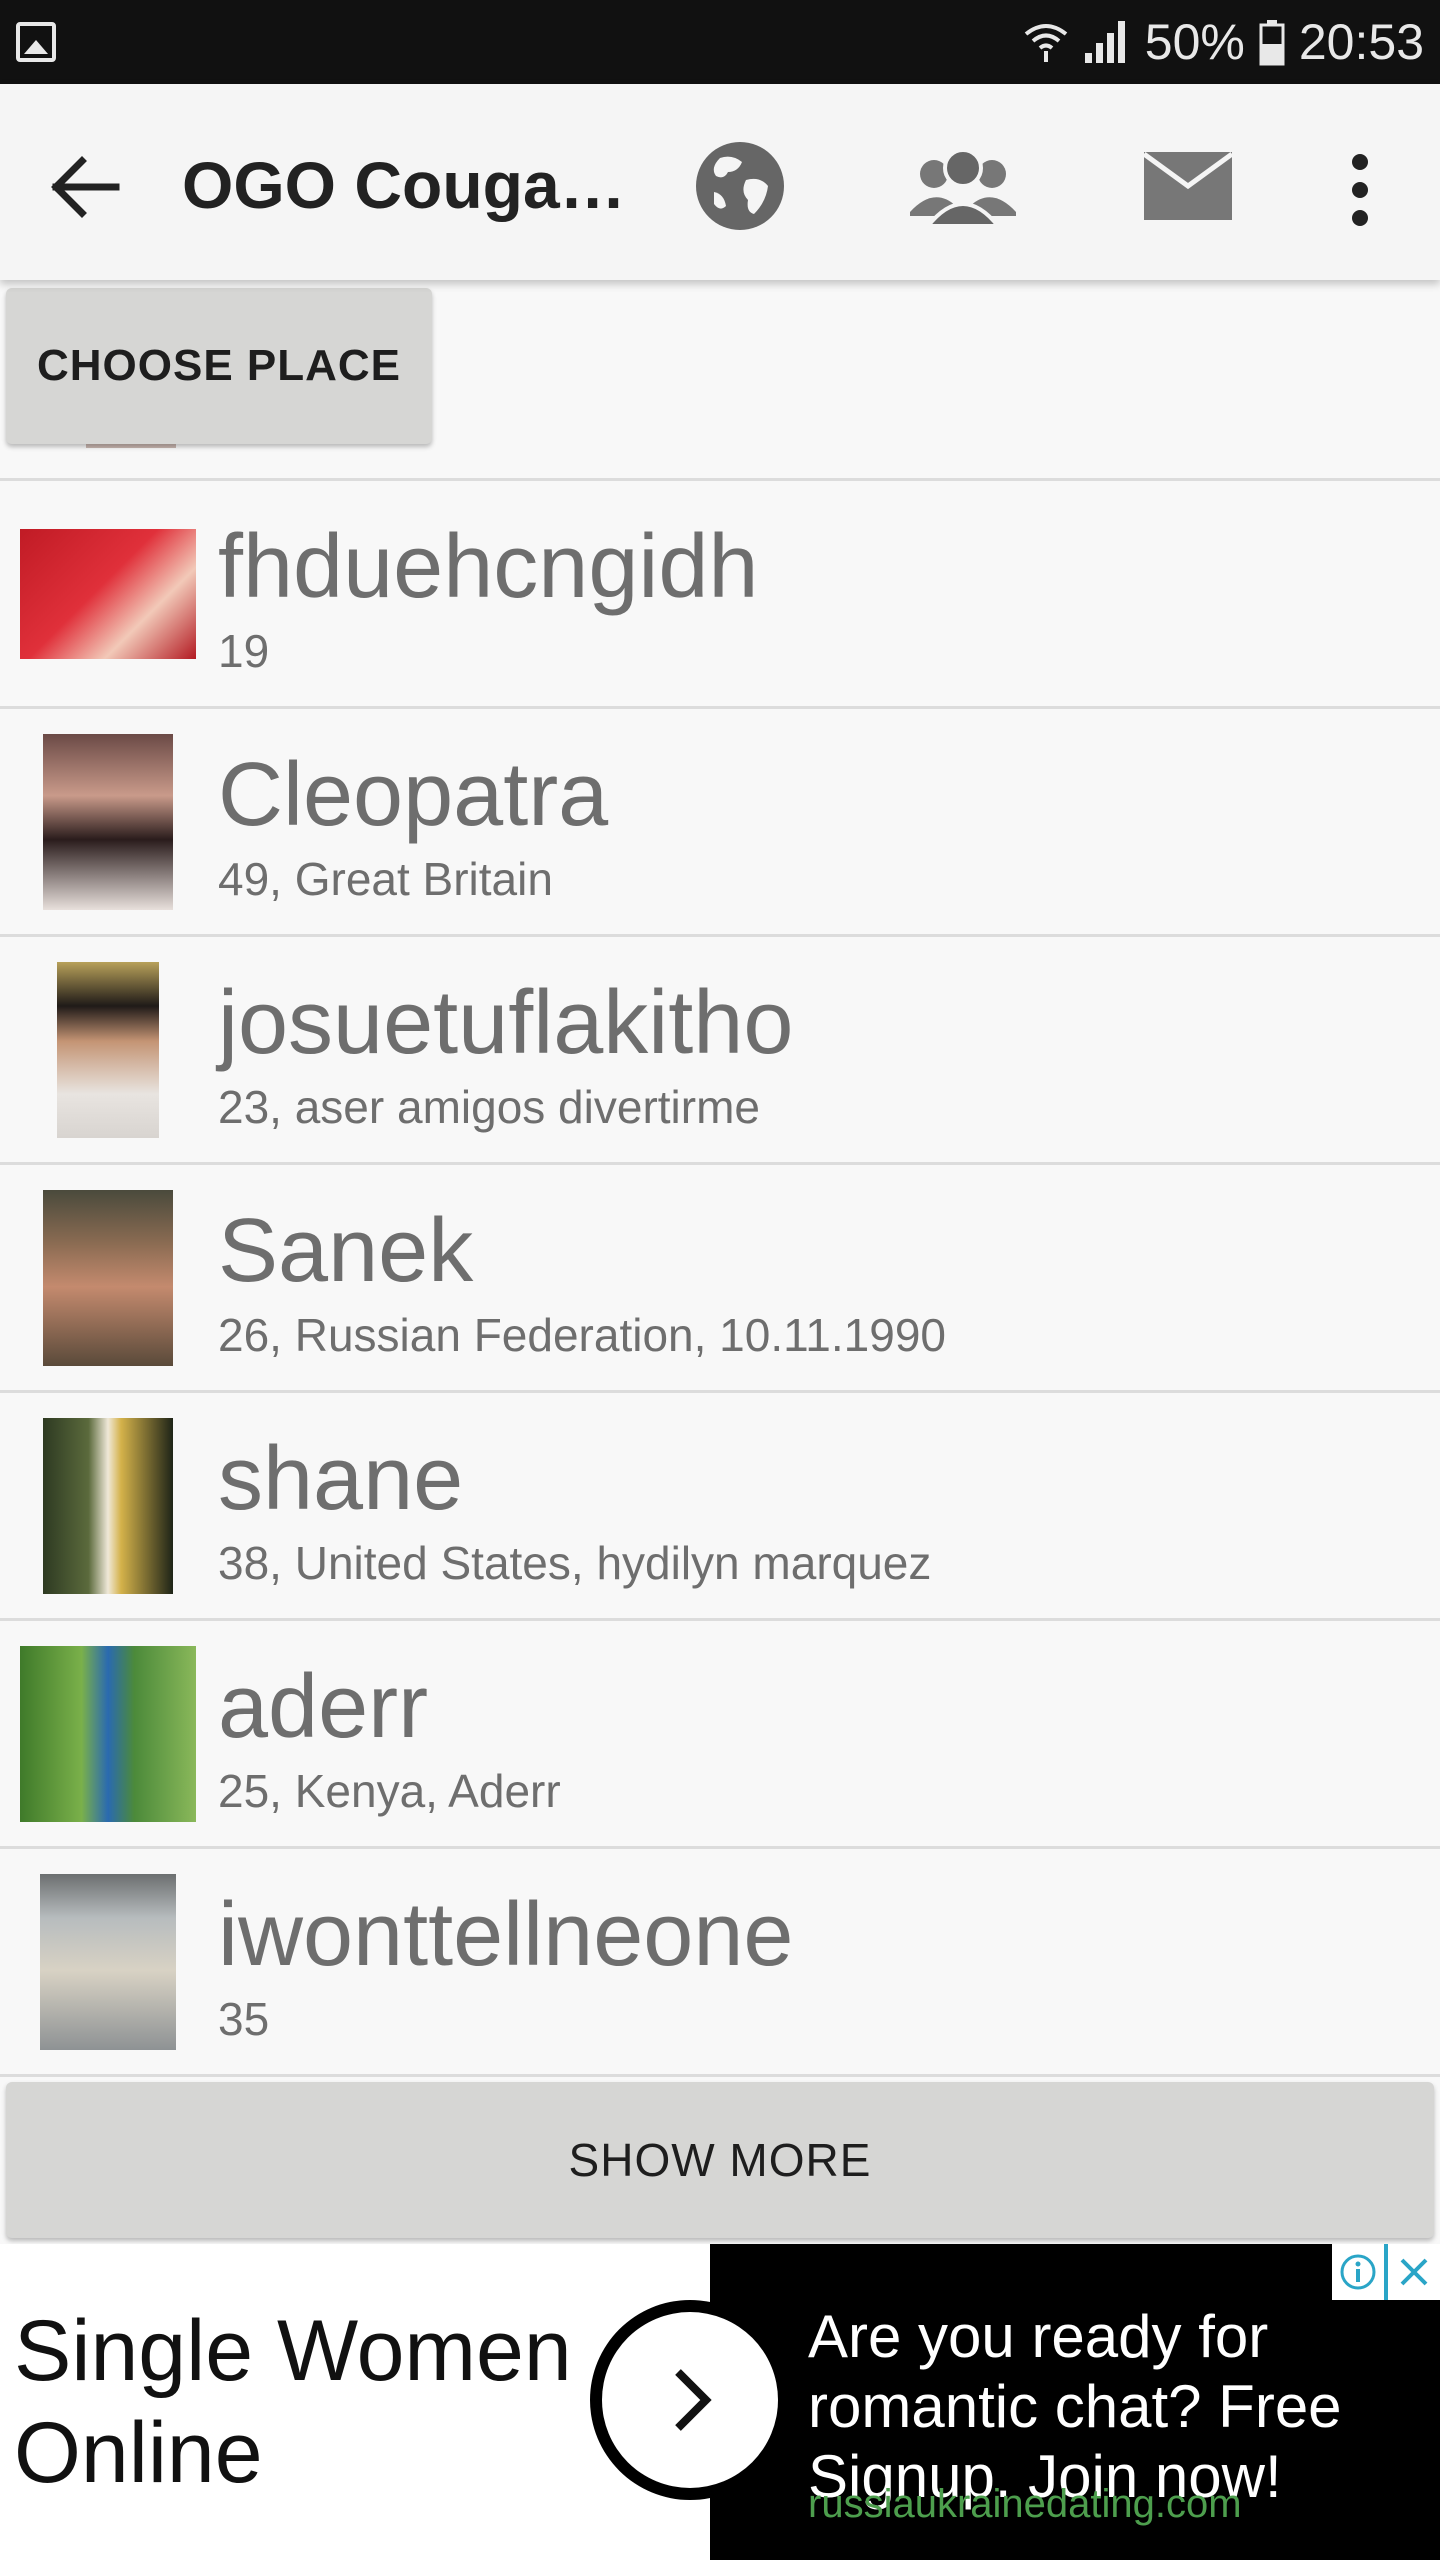 The width and height of the screenshot is (1440, 2560). Describe the element at coordinates (389, 1791) in the screenshot. I see `user-details: 25, Kenya, Aderr` at that location.